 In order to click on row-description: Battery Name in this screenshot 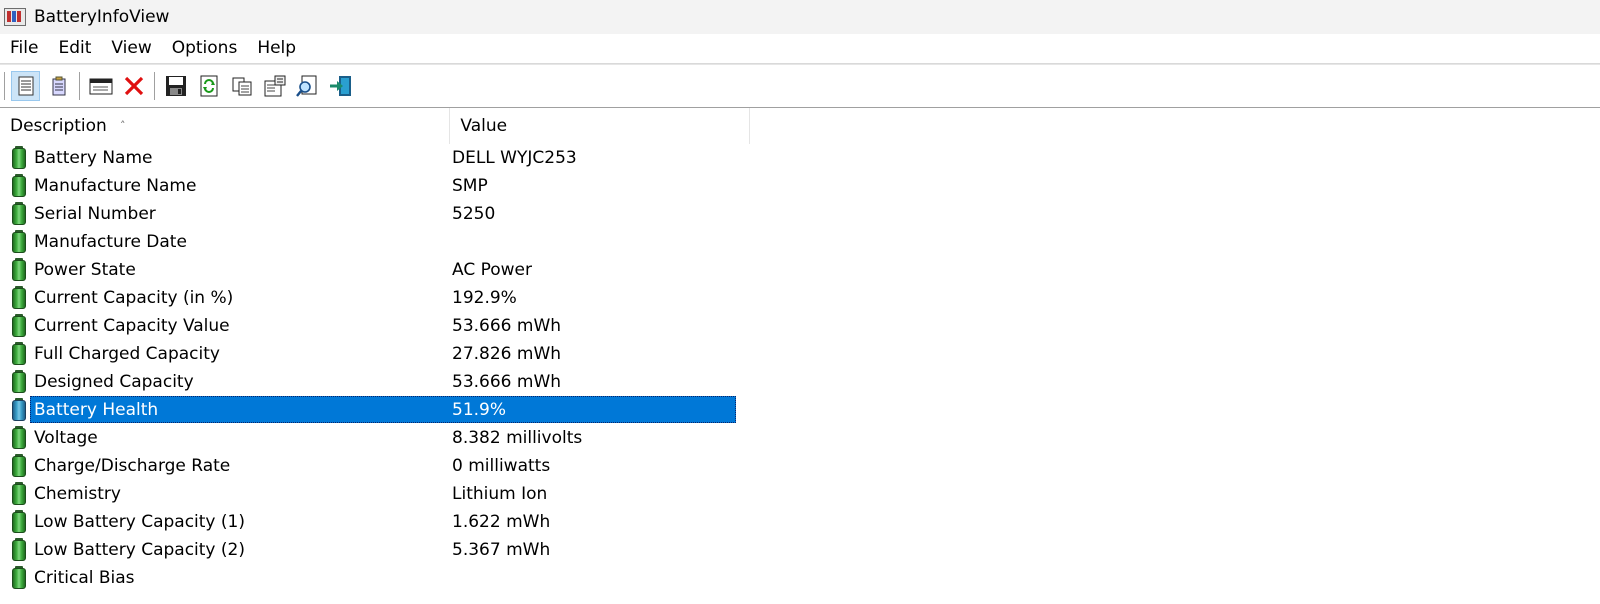, I will do `click(93, 158)`.